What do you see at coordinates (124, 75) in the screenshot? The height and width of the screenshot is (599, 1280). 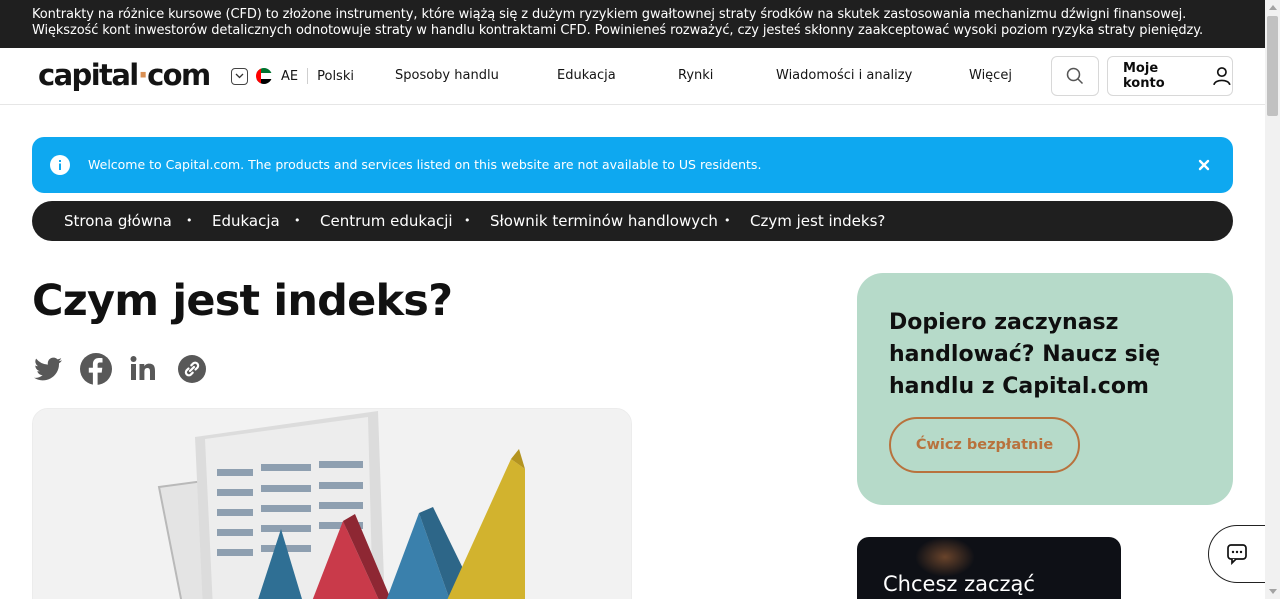 I see `capital-com-logo: capital·com` at bounding box center [124, 75].